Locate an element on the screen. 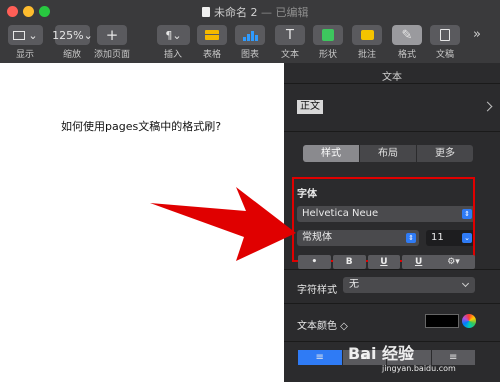  justify-button: ≡ is located at coordinates (453, 357).